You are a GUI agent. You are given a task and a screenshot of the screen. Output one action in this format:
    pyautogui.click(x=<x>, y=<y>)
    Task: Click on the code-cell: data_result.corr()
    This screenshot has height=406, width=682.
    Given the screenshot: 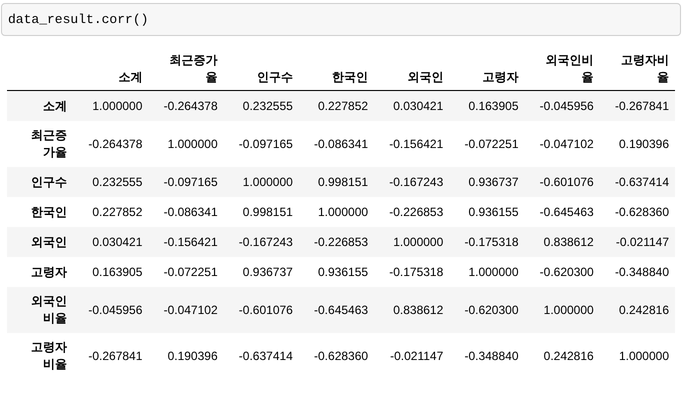 What is the action you would take?
    pyautogui.click(x=341, y=19)
    